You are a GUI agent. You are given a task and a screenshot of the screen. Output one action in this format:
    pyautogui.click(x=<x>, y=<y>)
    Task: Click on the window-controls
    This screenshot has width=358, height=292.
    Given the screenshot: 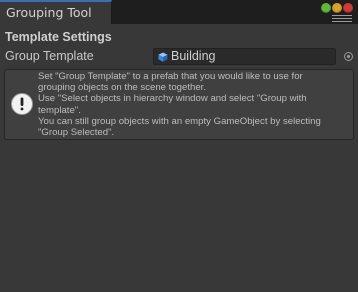 What is the action you would take?
    pyautogui.click(x=337, y=12)
    